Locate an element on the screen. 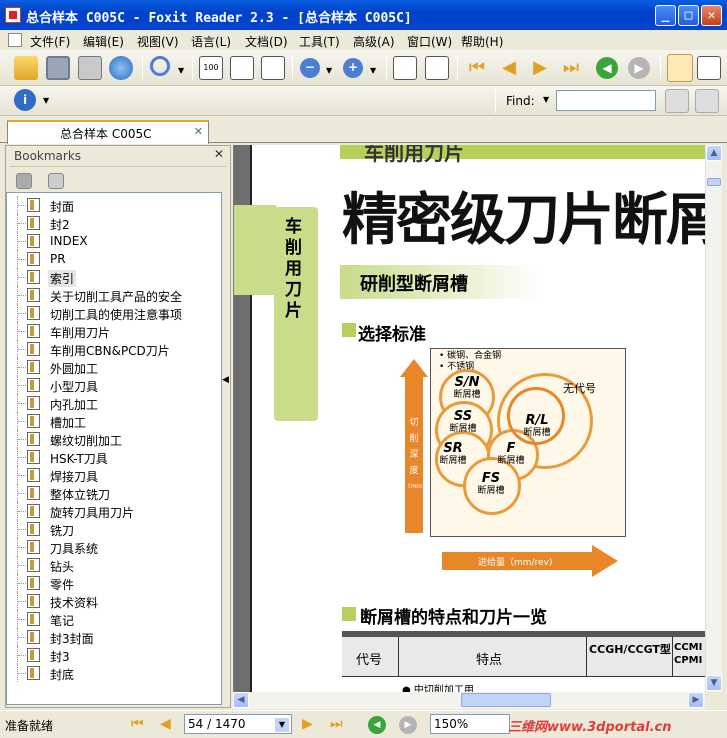 This screenshot has height=738, width=727. page-number-field: 54 / 1470 ▼ is located at coordinates (238, 724).